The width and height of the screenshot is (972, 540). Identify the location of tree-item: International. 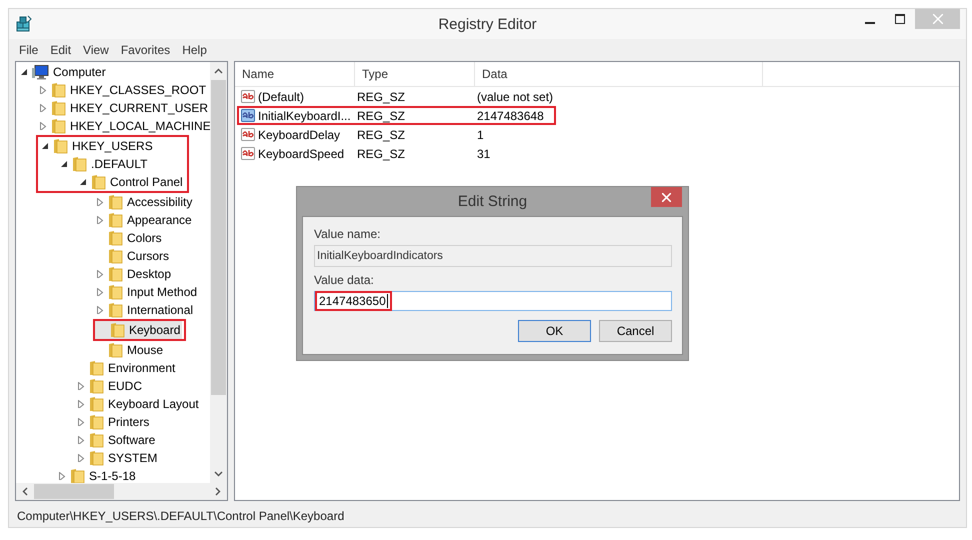
(106, 310).